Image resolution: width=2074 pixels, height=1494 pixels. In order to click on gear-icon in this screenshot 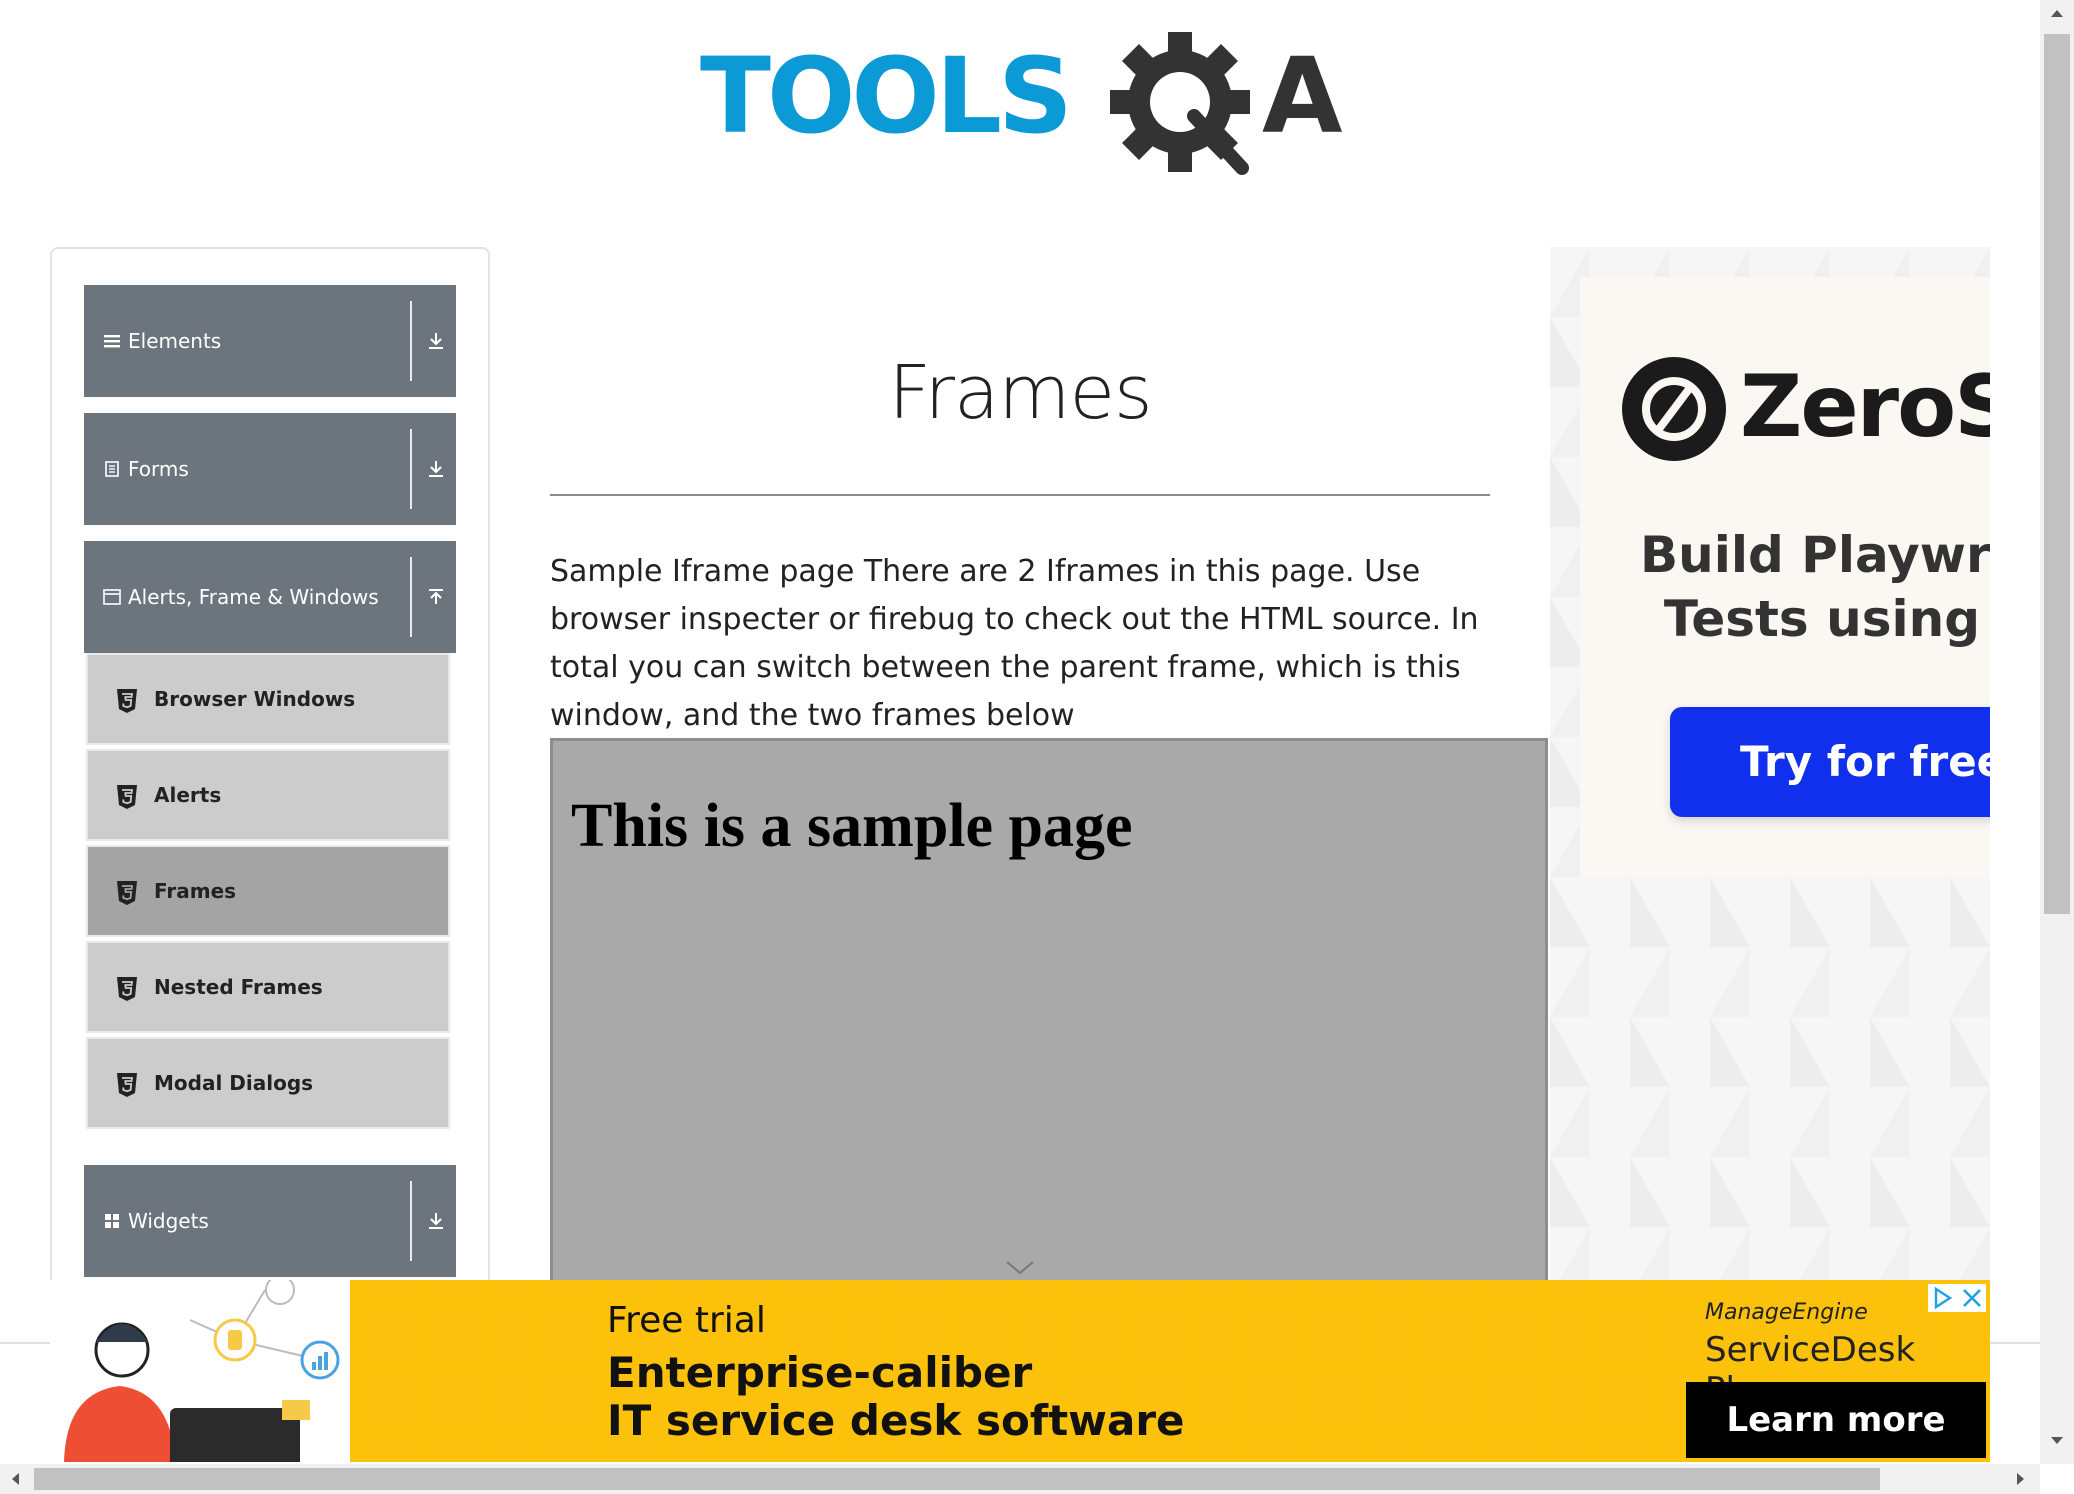, I will do `click(1180, 103)`.